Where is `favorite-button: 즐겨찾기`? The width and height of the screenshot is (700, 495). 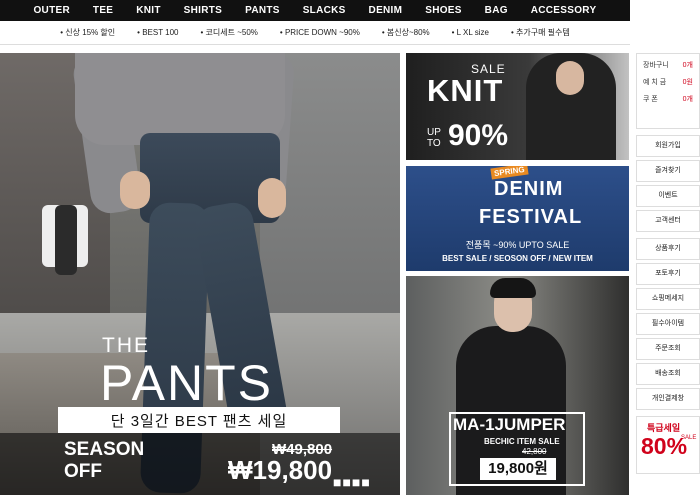 favorite-button: 즐겨찾기 is located at coordinates (668, 171).